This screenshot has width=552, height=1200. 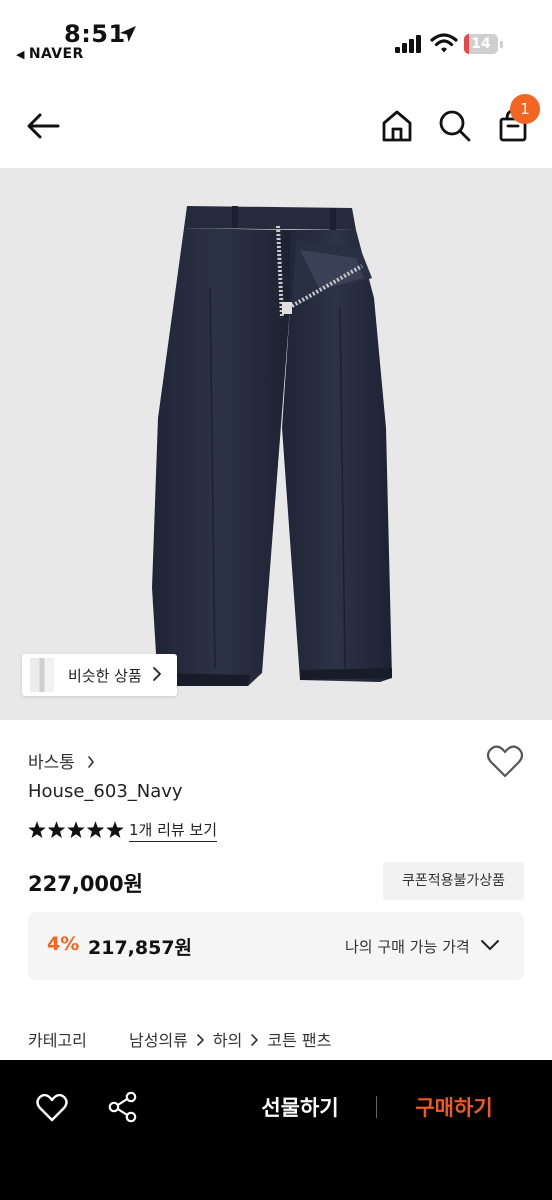 What do you see at coordinates (52, 1108) in the screenshot?
I see `heart-icon` at bounding box center [52, 1108].